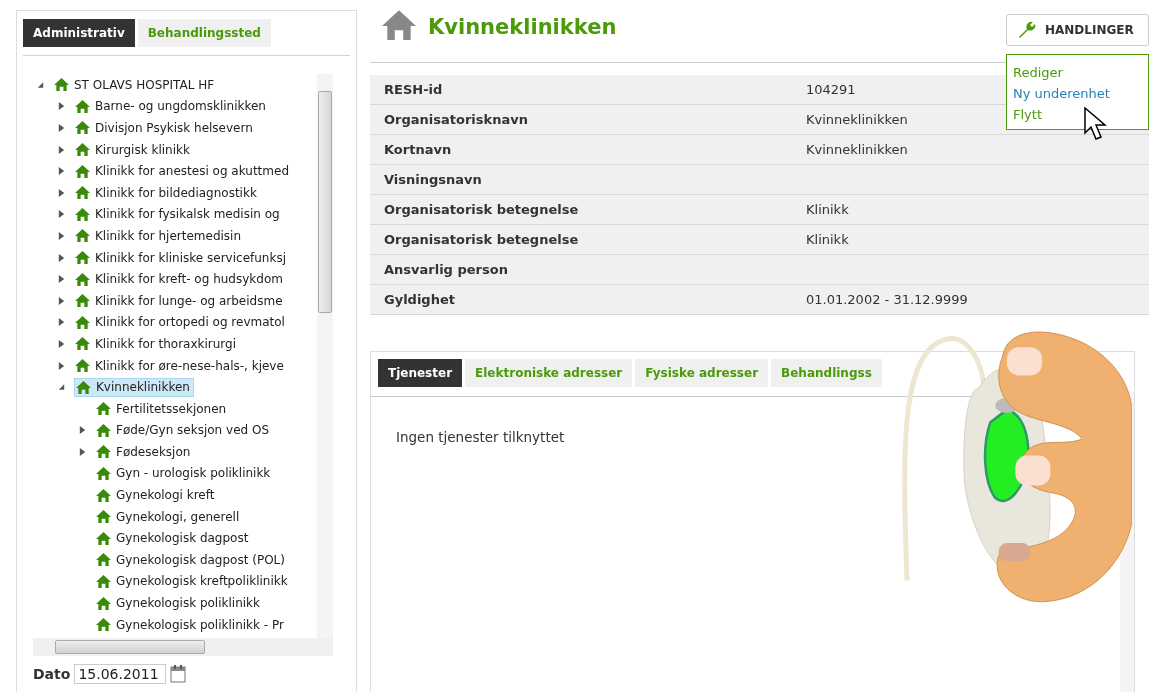  What do you see at coordinates (165, 128) in the screenshot?
I see `tree-item: Divisjon Psykisk helsevern` at bounding box center [165, 128].